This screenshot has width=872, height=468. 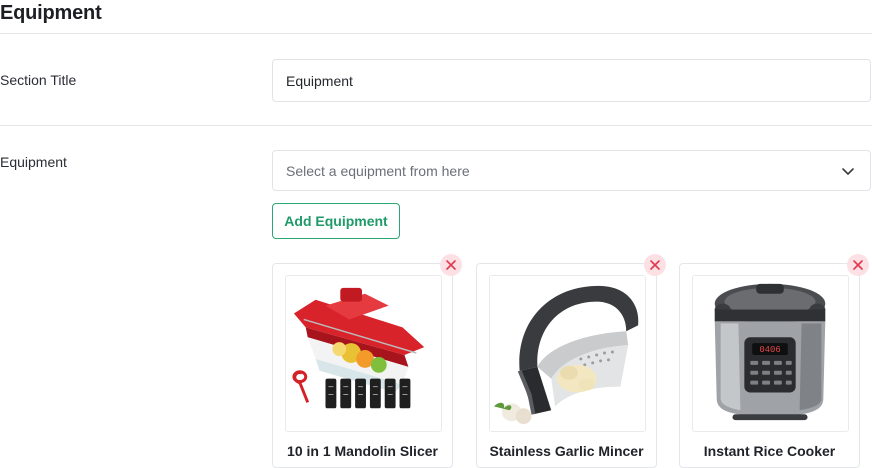 What do you see at coordinates (769, 451) in the screenshot?
I see `equipment-name: Instant Rice Cooker` at bounding box center [769, 451].